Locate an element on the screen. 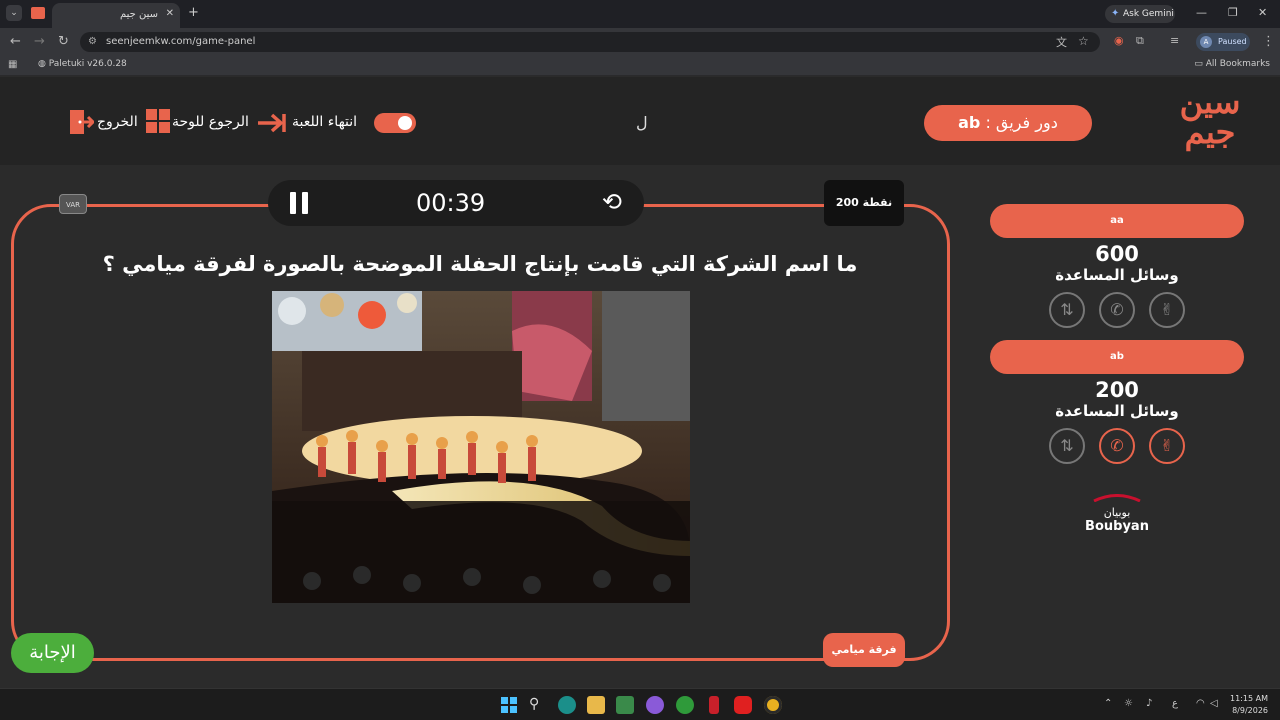 This screenshot has width=1280, height=720. answer-tag: فرقة ميامي is located at coordinates (864, 650).